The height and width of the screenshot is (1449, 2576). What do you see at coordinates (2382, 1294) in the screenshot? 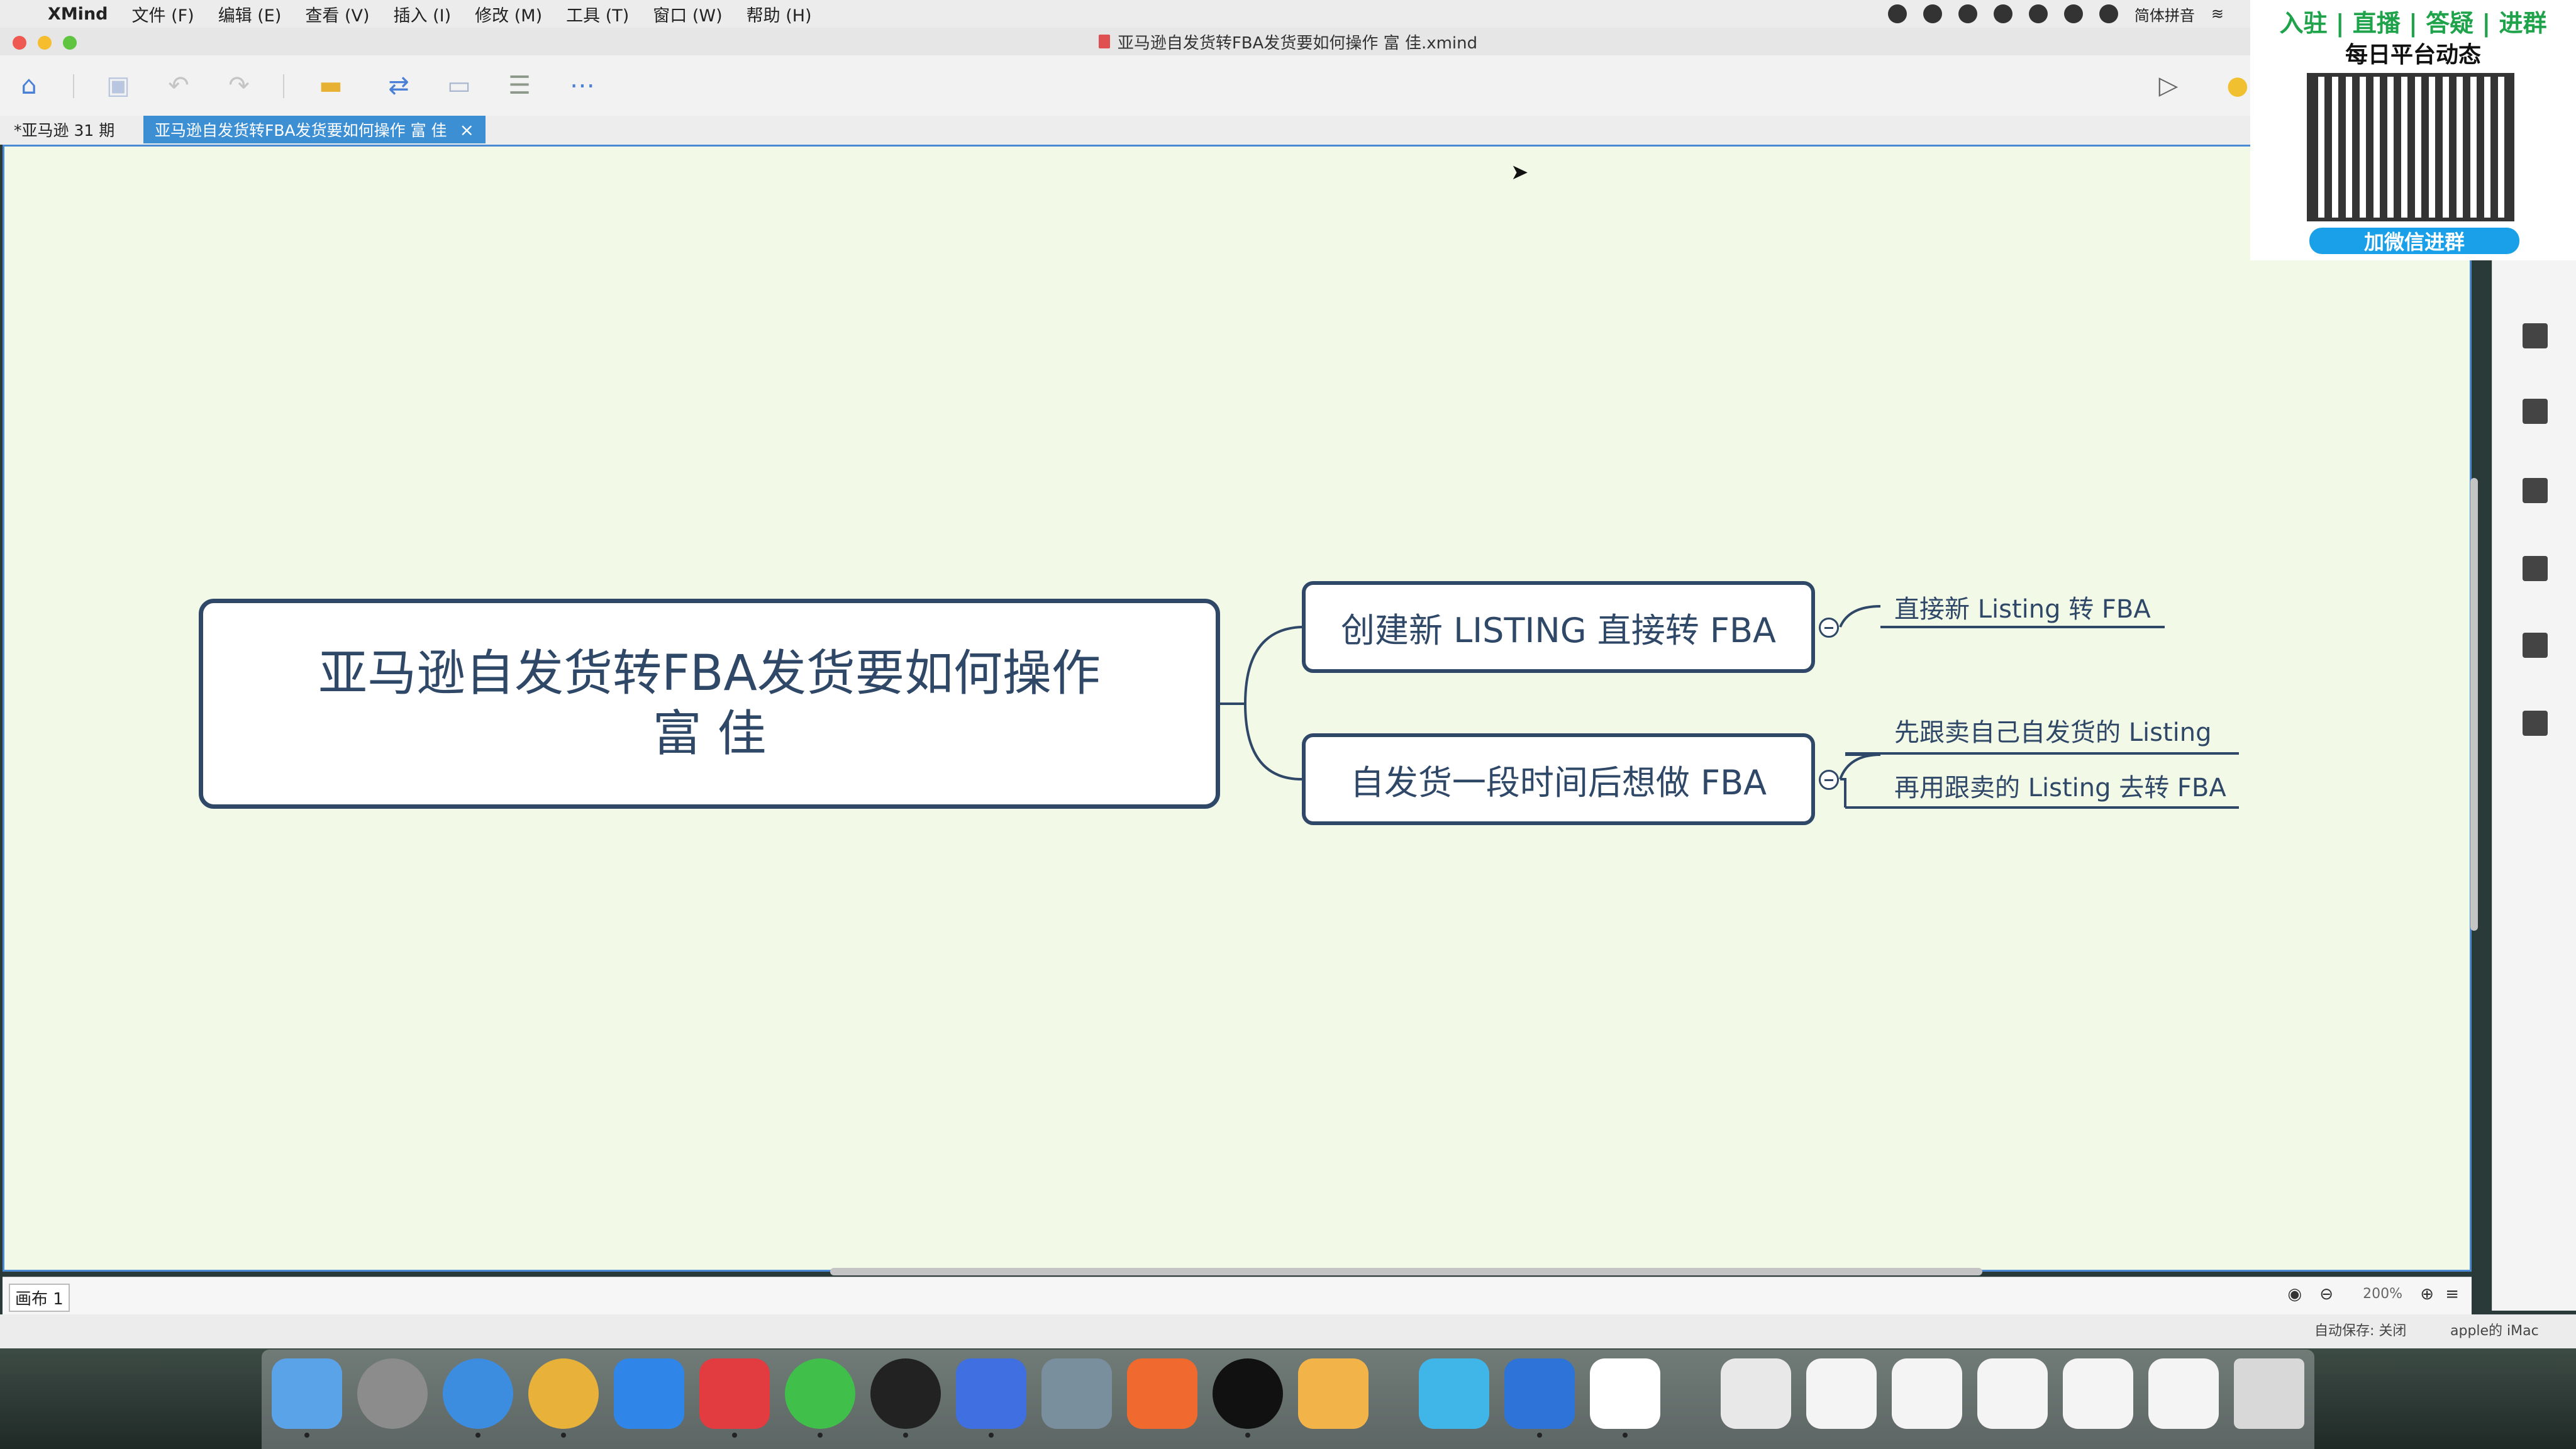
I see `zoom-level: 200%` at bounding box center [2382, 1294].